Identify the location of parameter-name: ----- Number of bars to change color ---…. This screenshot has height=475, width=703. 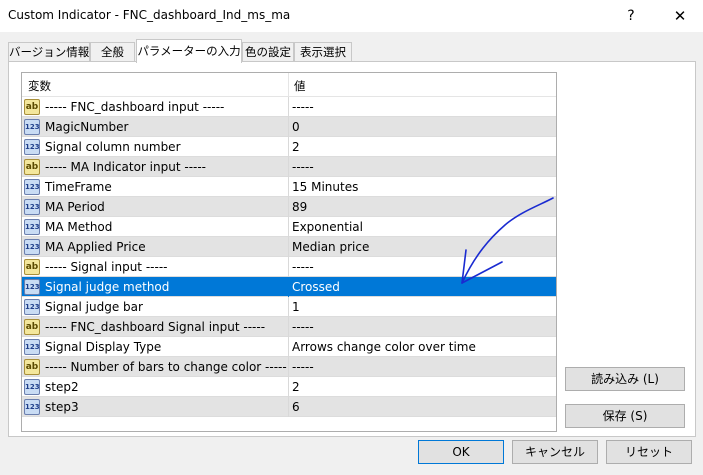
(166, 367).